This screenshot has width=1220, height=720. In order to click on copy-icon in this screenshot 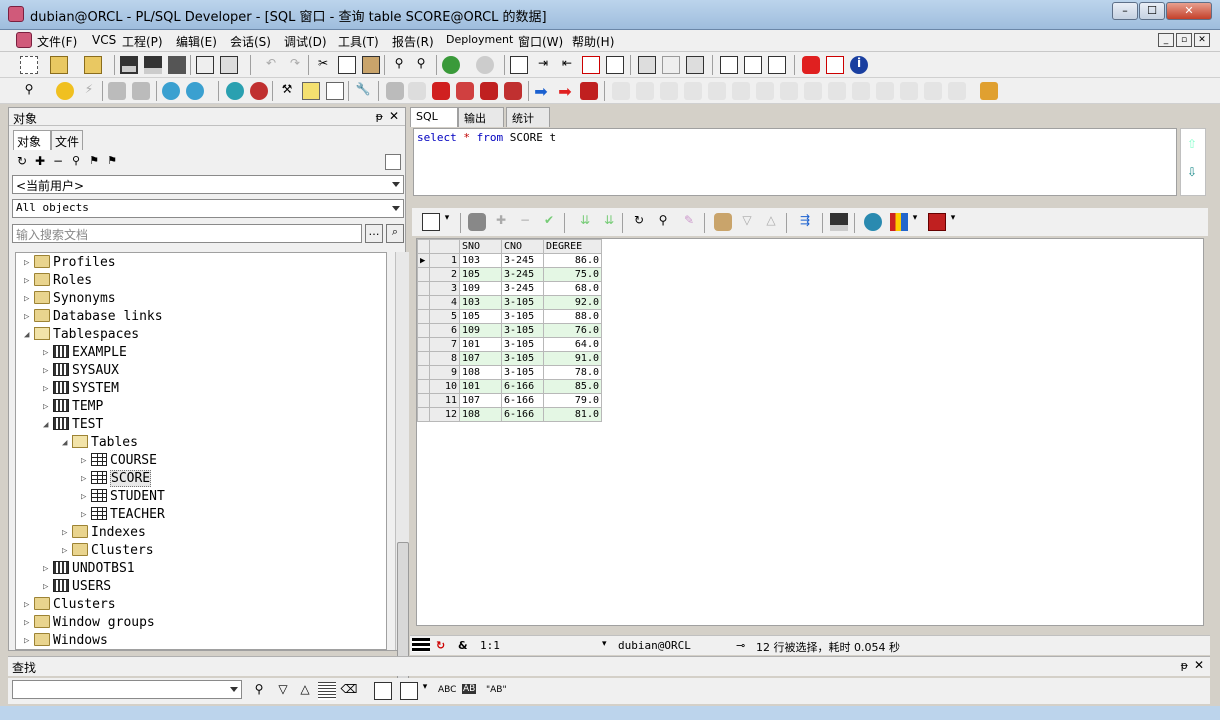, I will do `click(347, 65)`.